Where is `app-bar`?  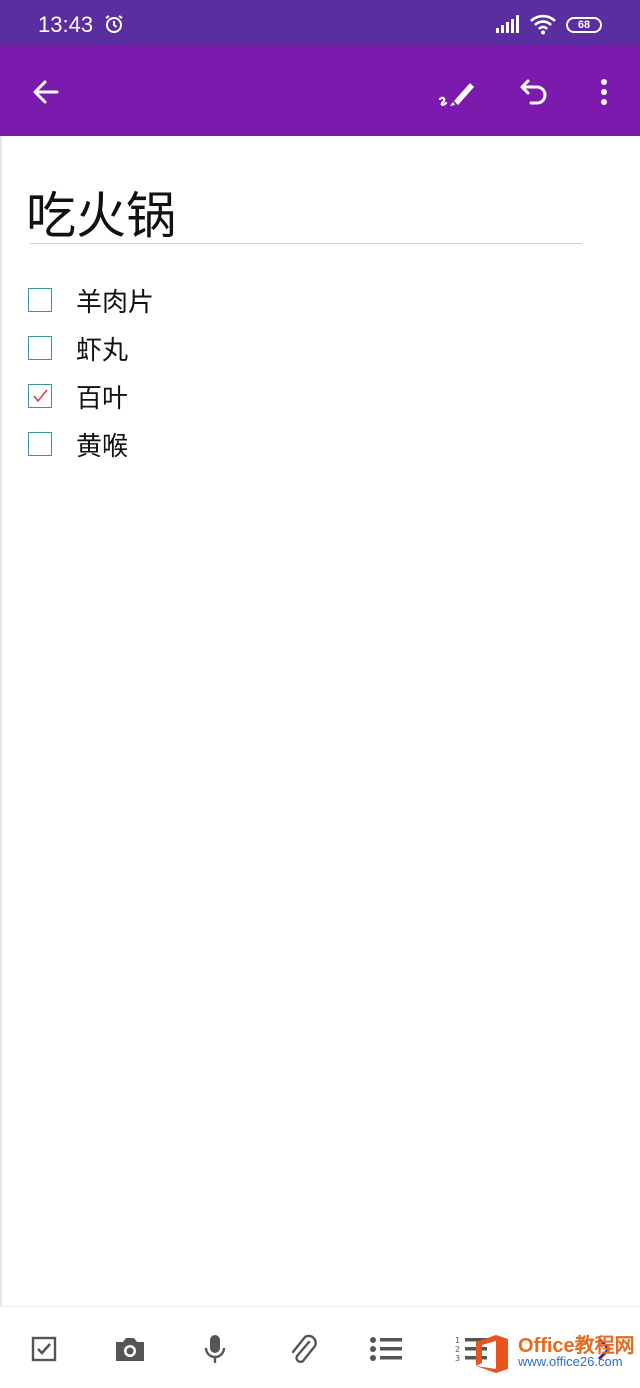
app-bar is located at coordinates (320, 91).